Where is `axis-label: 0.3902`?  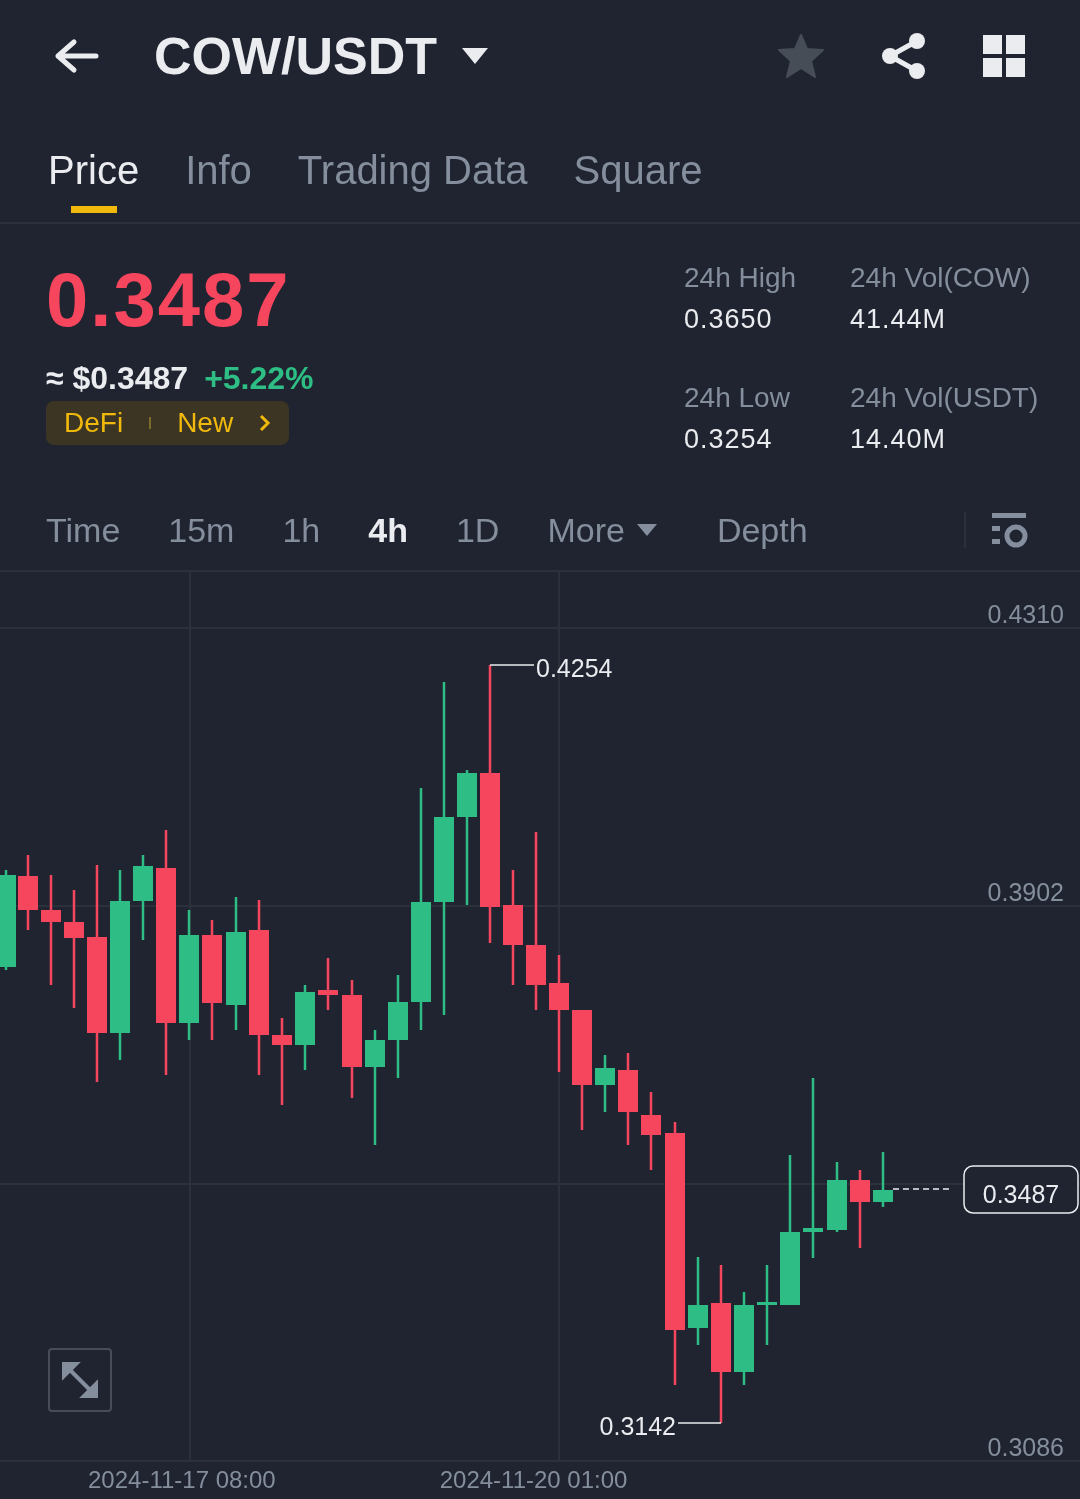 axis-label: 0.3902 is located at coordinates (1025, 892).